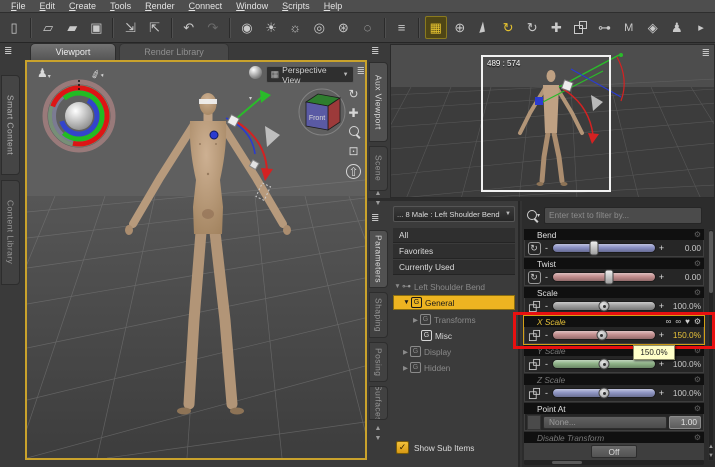 Image resolution: width=715 pixels, height=467 pixels. What do you see at coordinates (556, 27) in the screenshot?
I see `translate-tool-icon: ✚` at bounding box center [556, 27].